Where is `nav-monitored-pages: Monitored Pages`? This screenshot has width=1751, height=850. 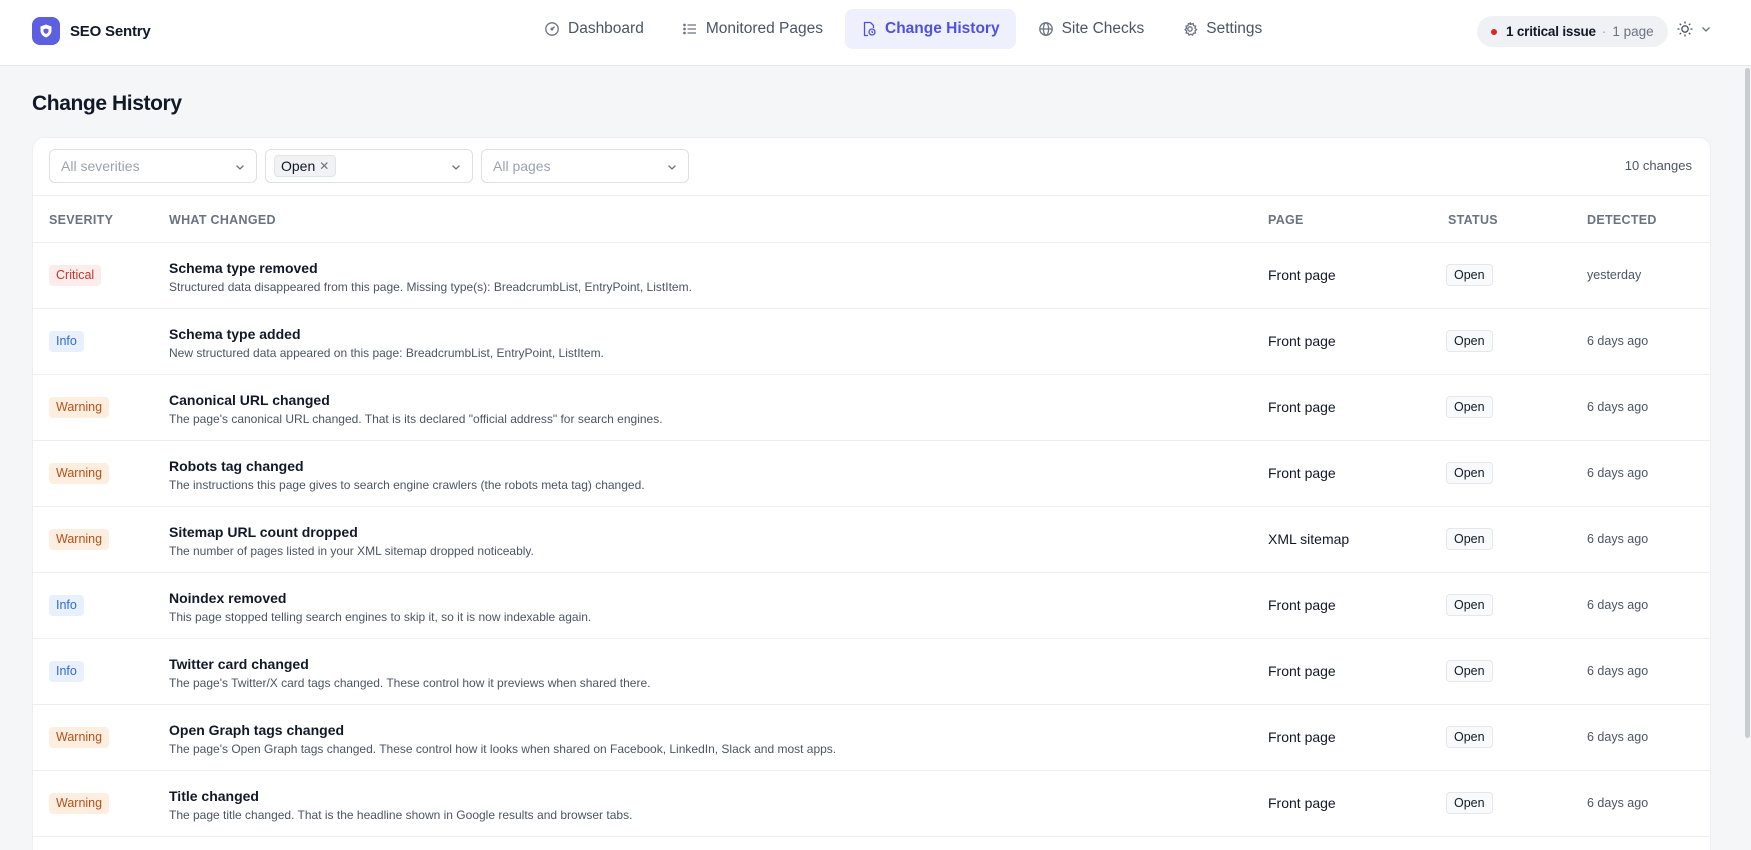 nav-monitored-pages: Monitored Pages is located at coordinates (752, 29).